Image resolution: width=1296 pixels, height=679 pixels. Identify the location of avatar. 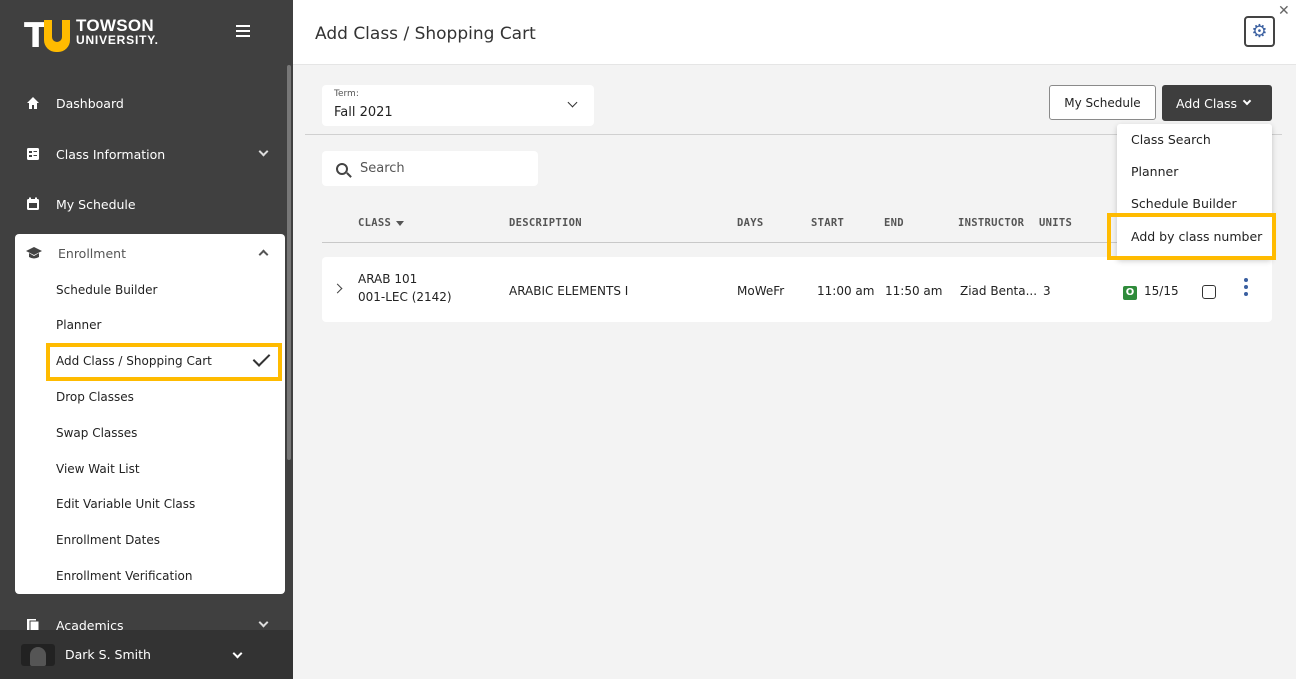
(38, 654).